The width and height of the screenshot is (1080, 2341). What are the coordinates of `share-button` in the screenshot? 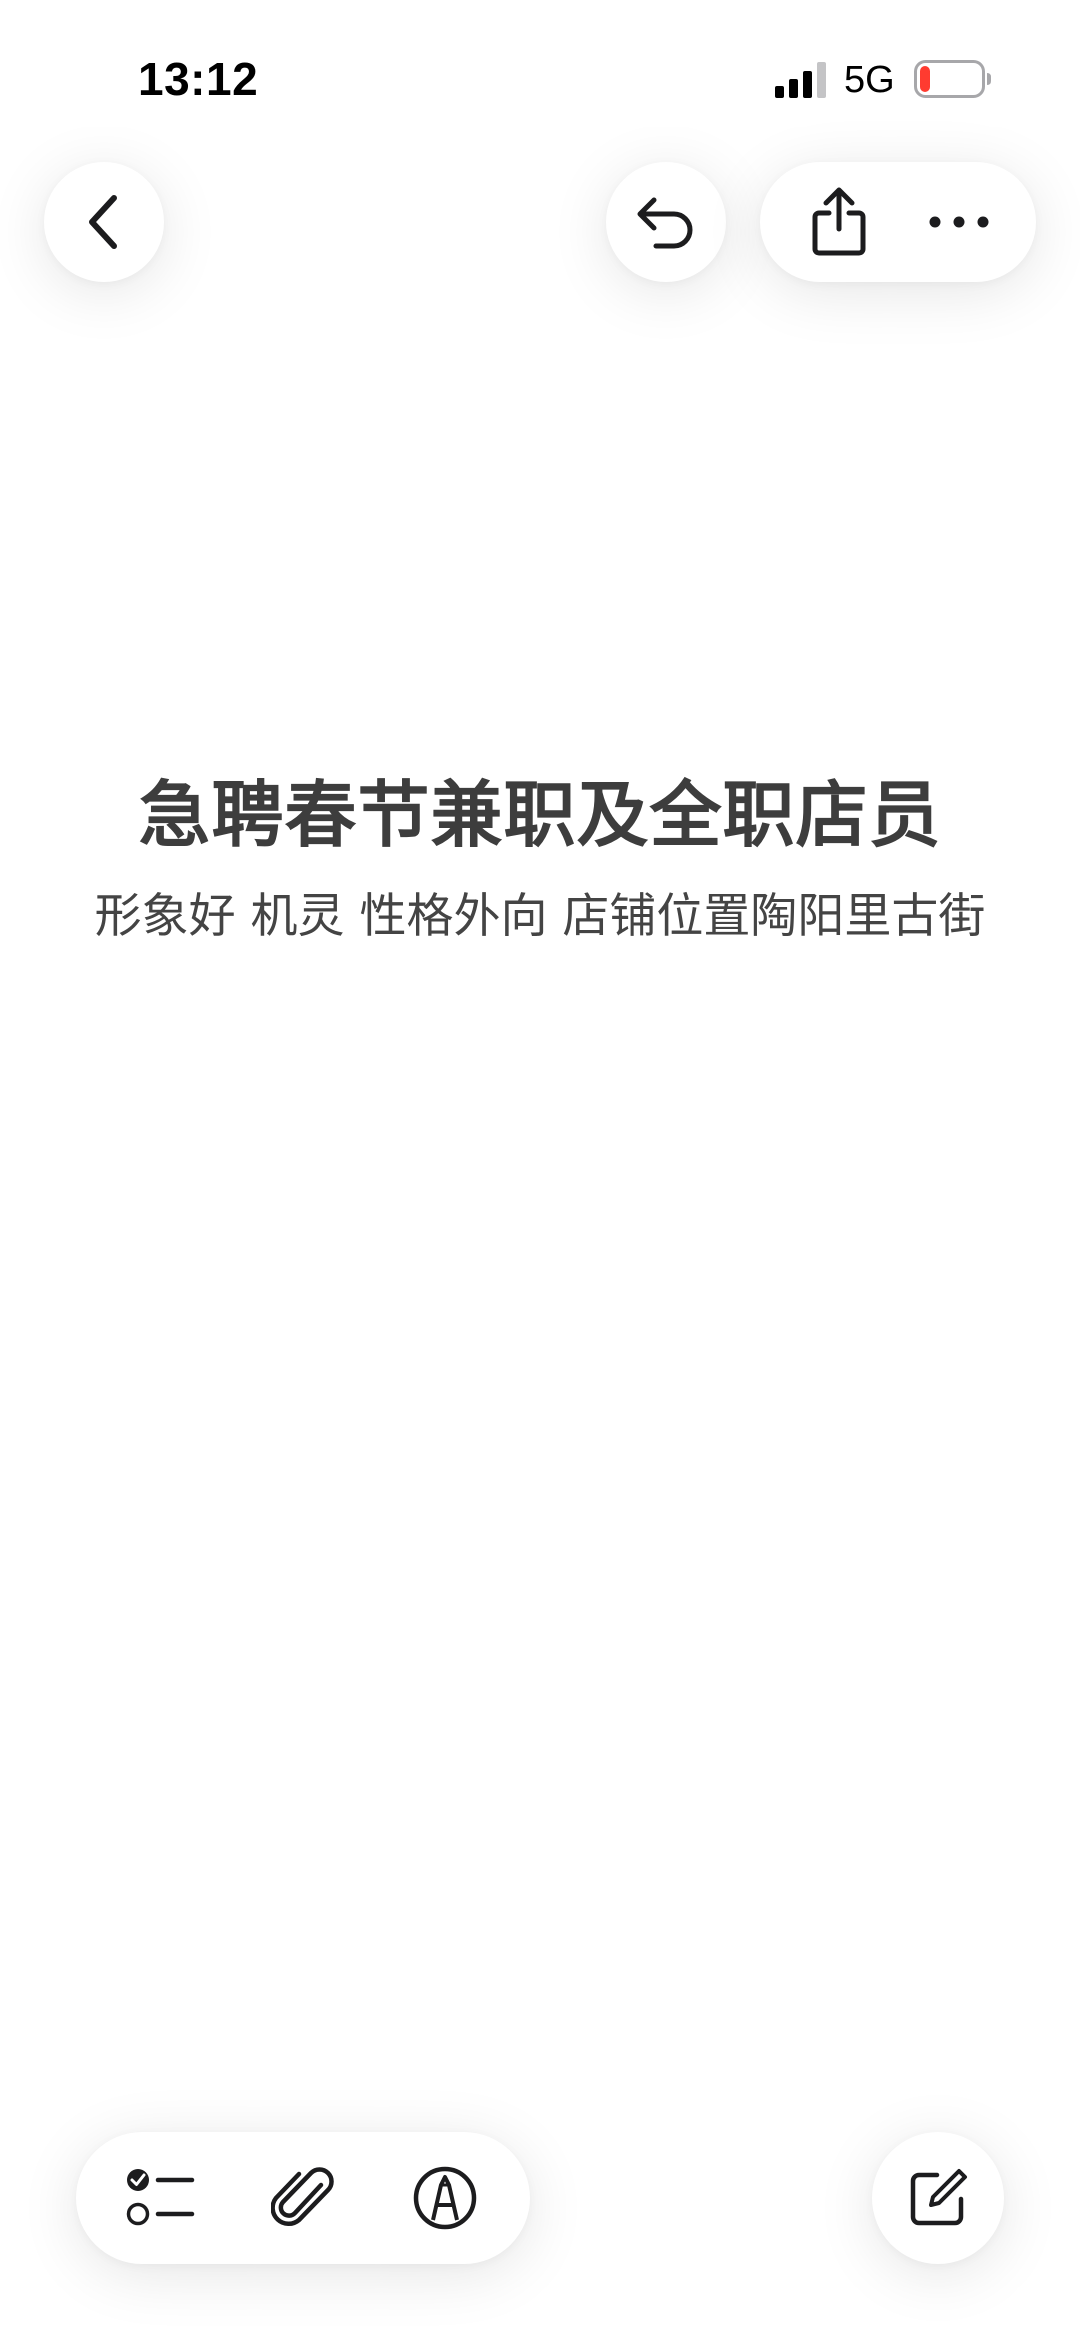 It's located at (839, 222).